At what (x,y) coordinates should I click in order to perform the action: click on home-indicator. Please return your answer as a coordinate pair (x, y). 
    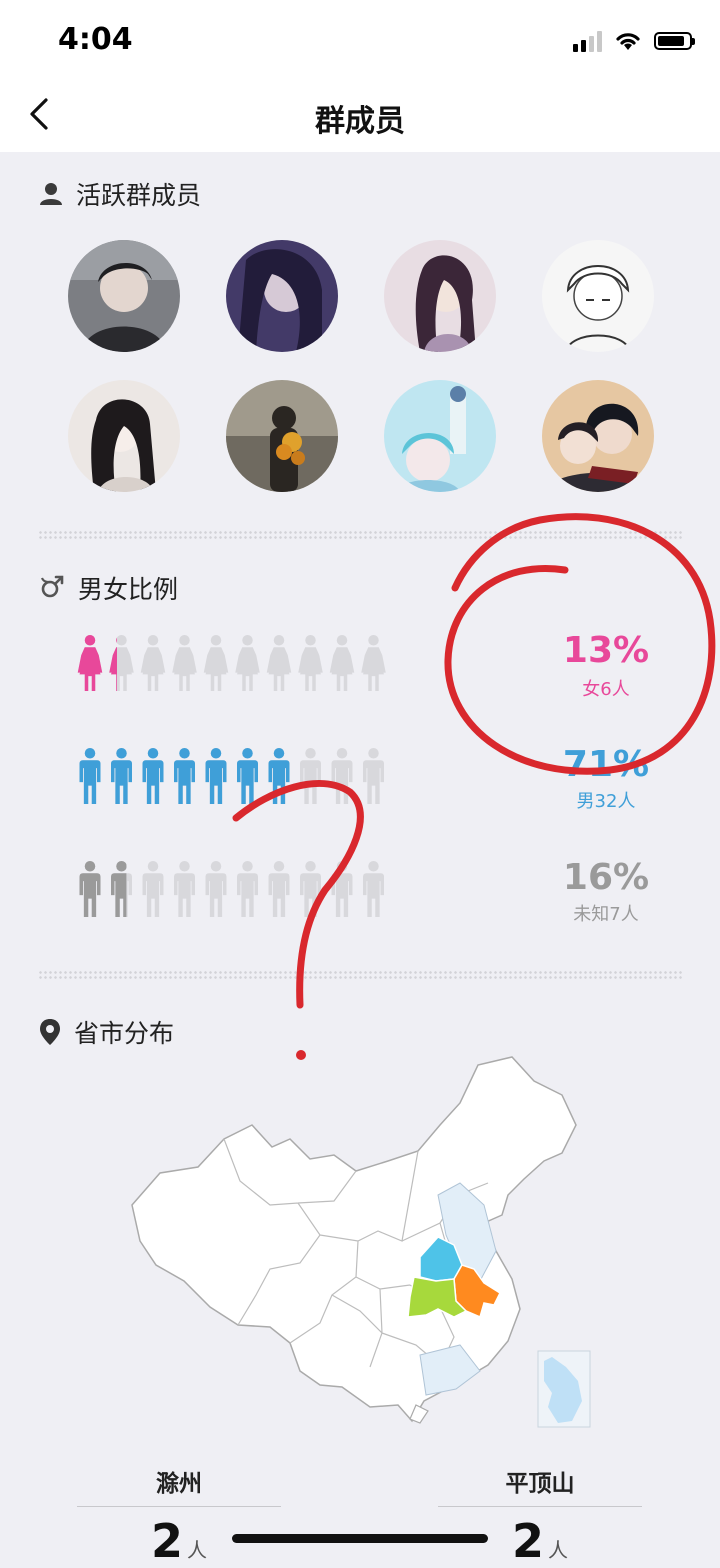
    Looking at the image, I should click on (360, 1538).